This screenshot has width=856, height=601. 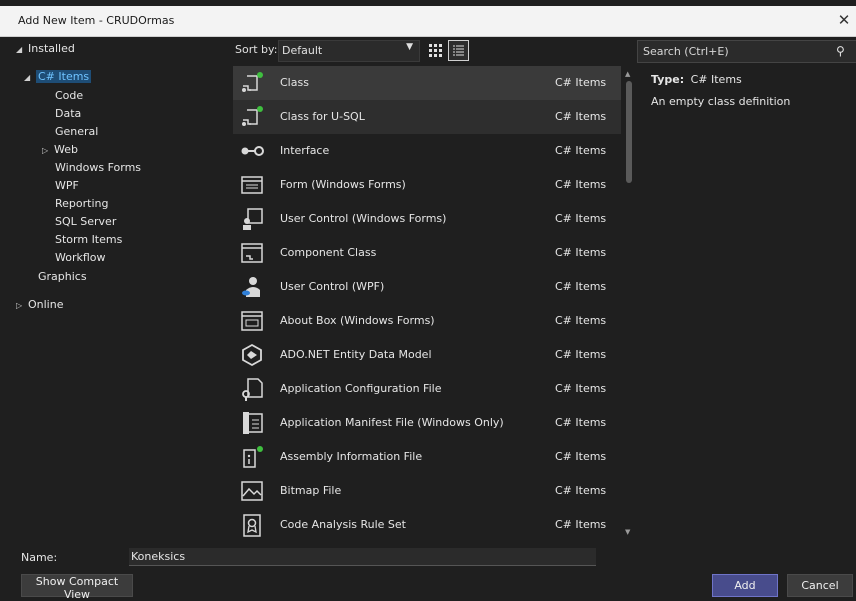 I want to click on type-label: Type:, so click(x=668, y=79).